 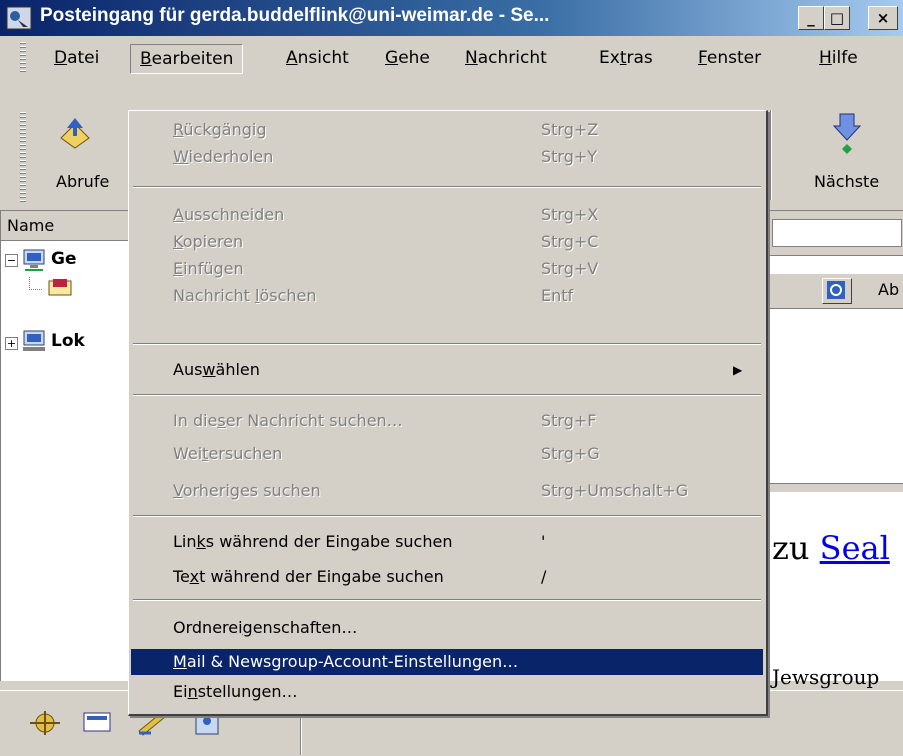 I want to click on menu-item-copy: Kopieren Strg+C, so click(x=447, y=242).